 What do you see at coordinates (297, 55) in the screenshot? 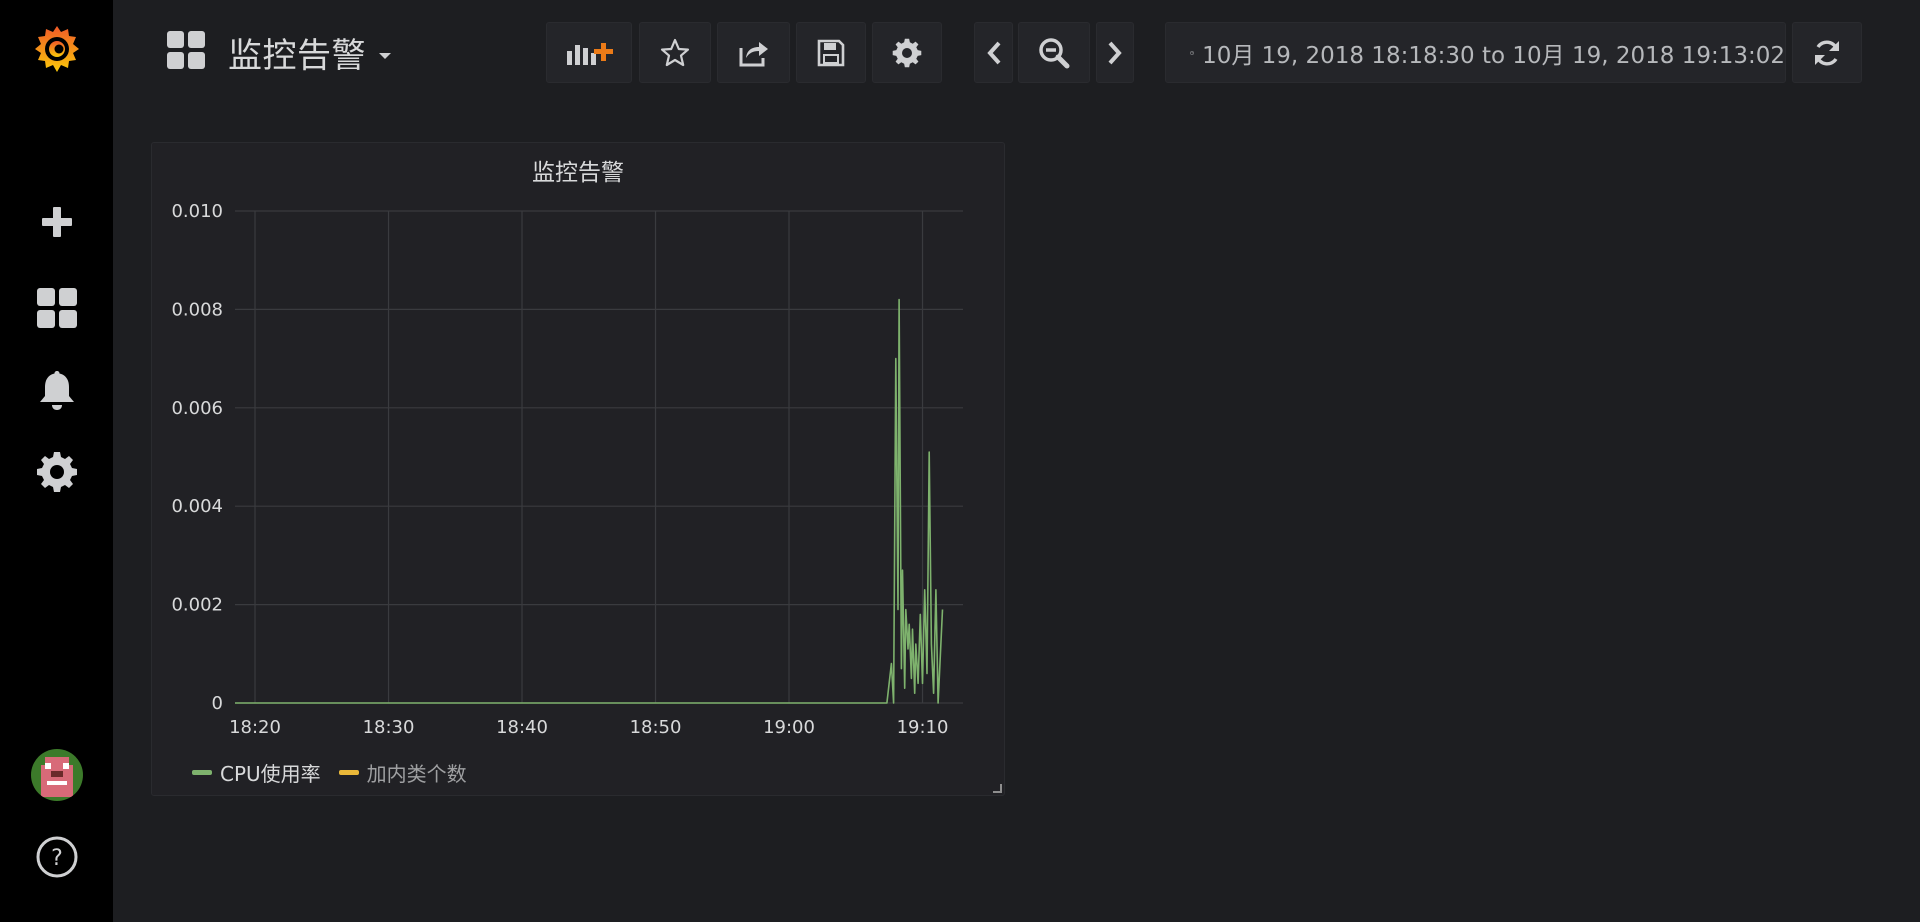
I see `dashboard-title: 监控告警` at bounding box center [297, 55].